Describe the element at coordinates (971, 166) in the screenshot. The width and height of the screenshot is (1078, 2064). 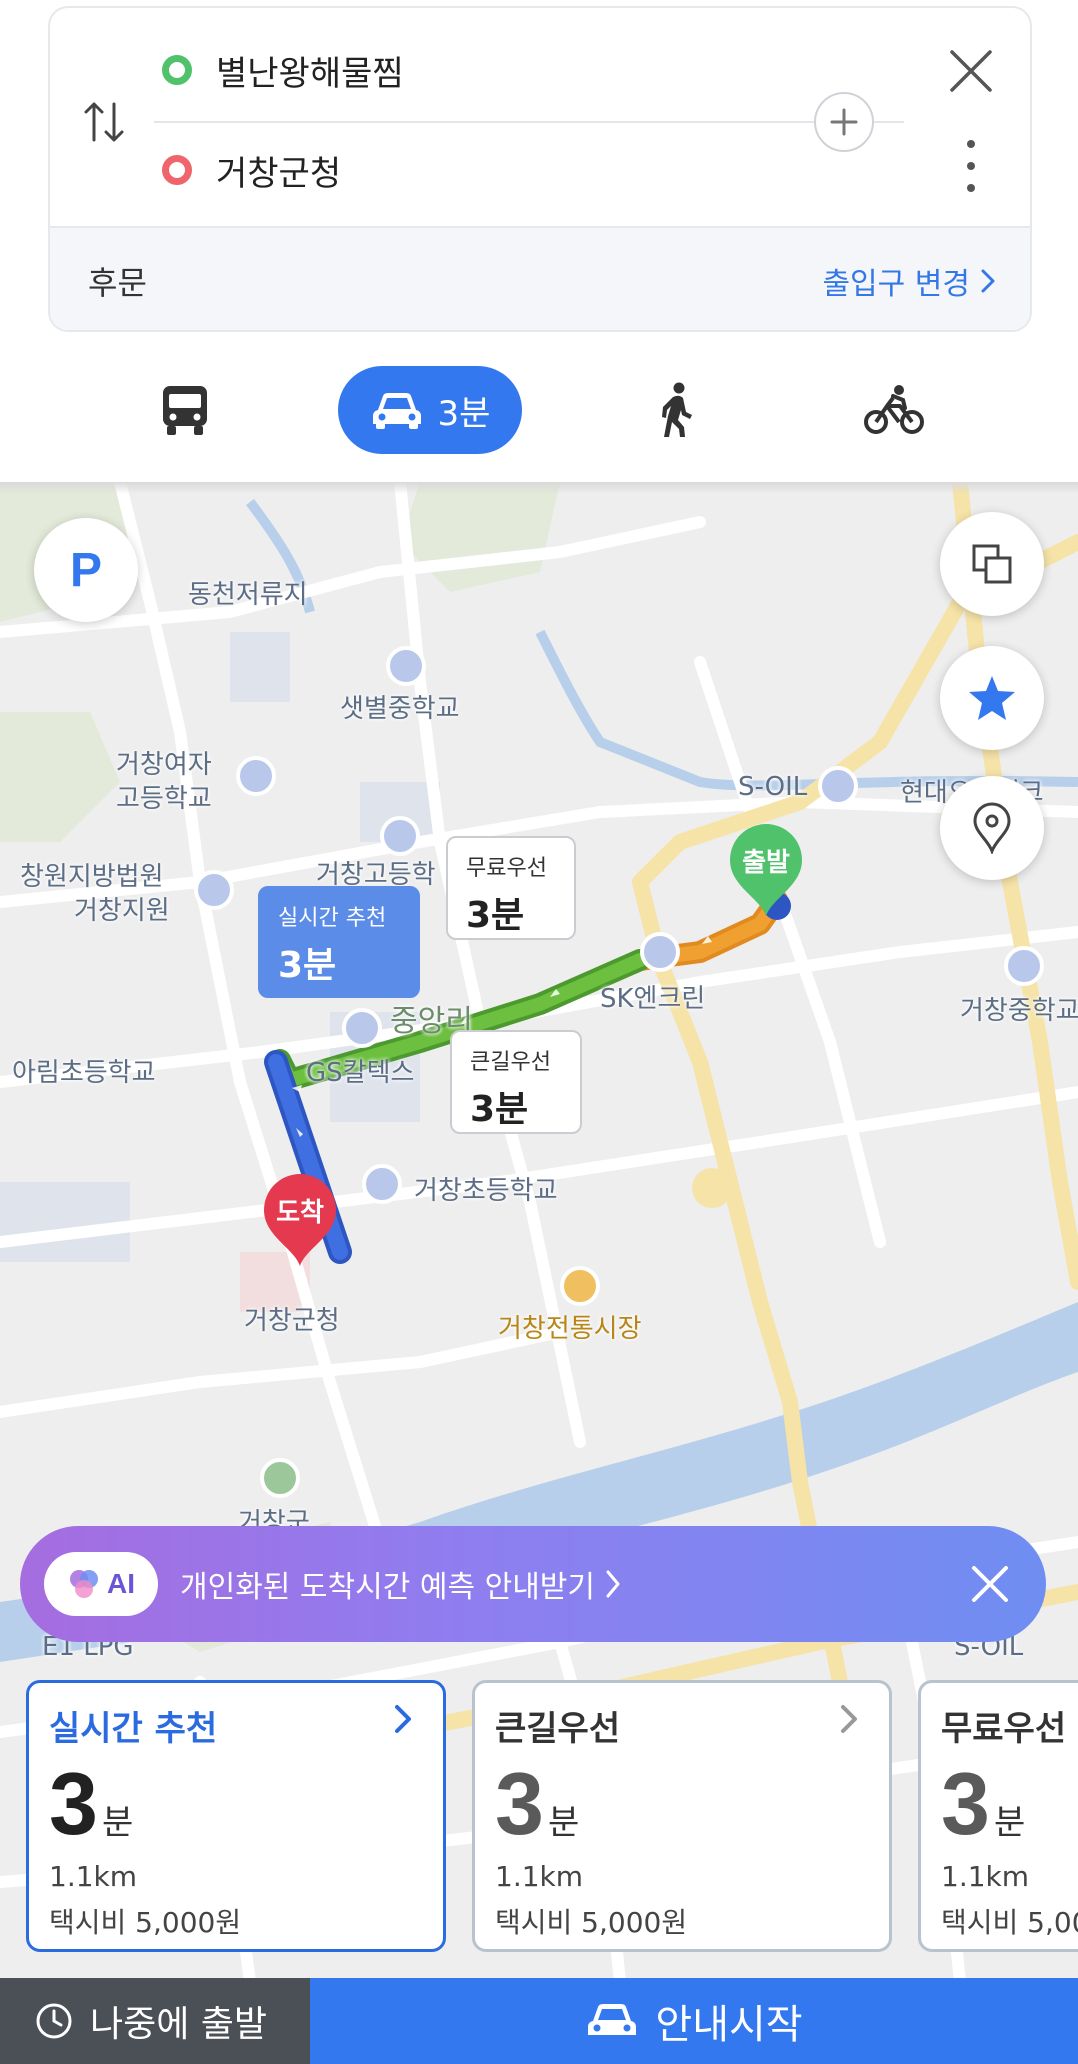
I see `more-vertical-icon` at that location.